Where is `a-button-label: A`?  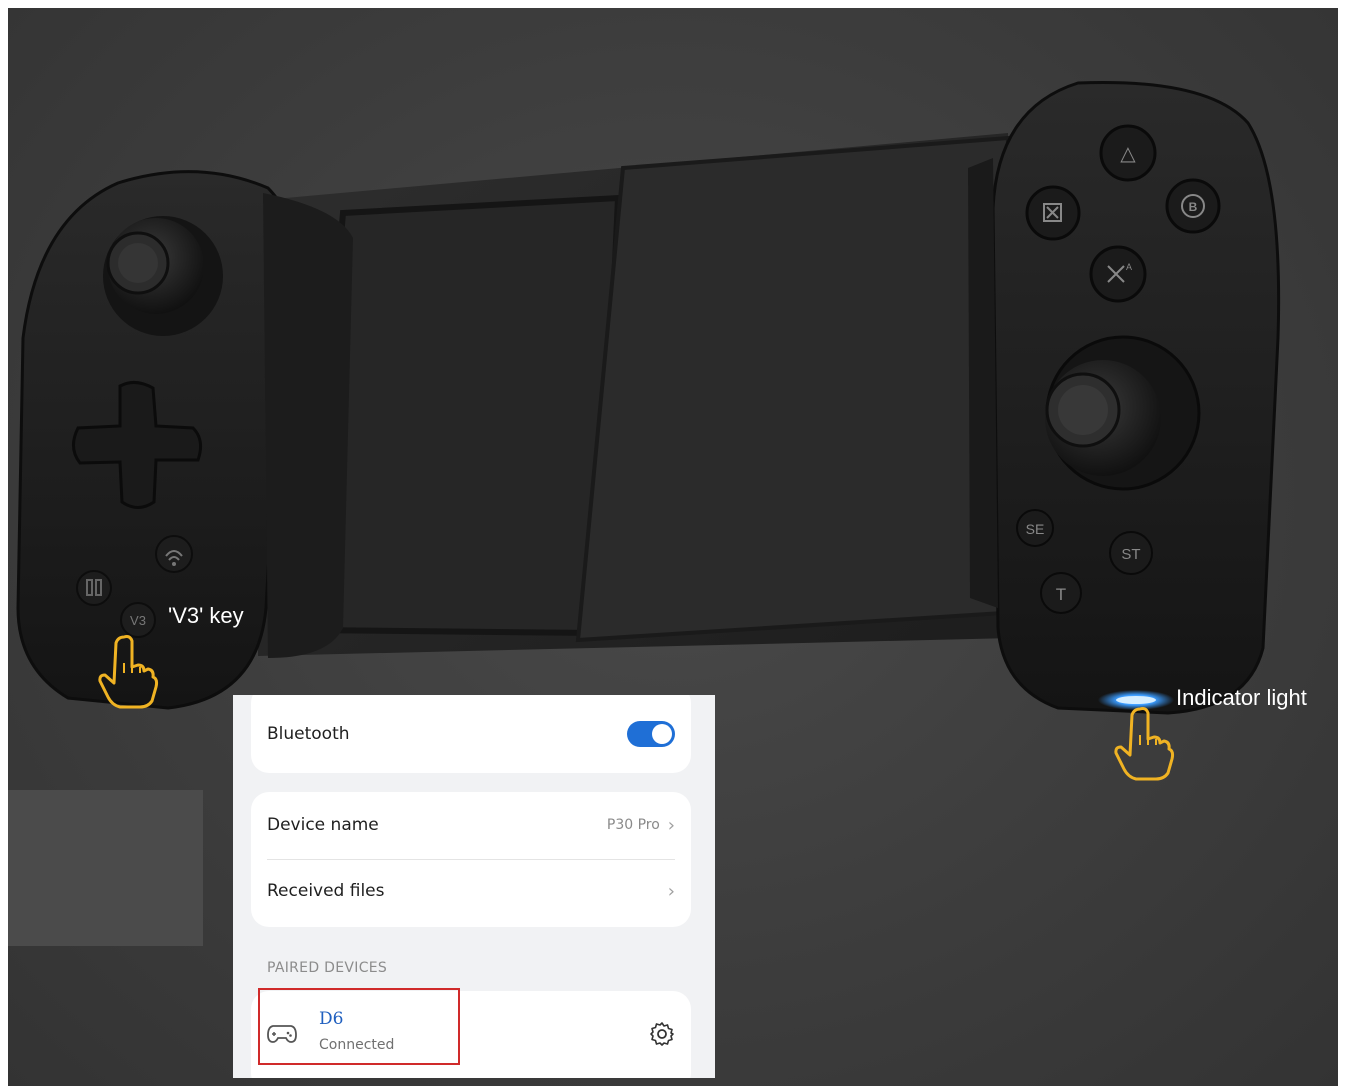
a-button-label: A is located at coordinates (1129, 267).